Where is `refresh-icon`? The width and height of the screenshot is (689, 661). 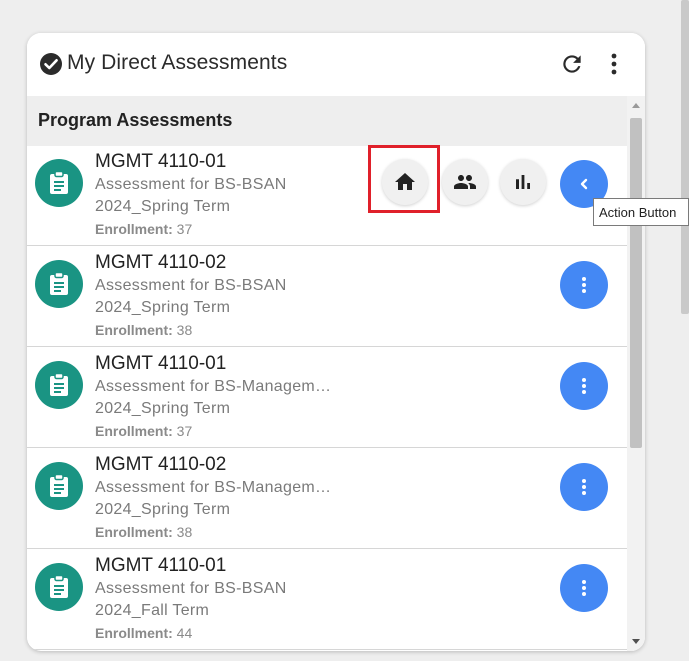
refresh-icon is located at coordinates (572, 64).